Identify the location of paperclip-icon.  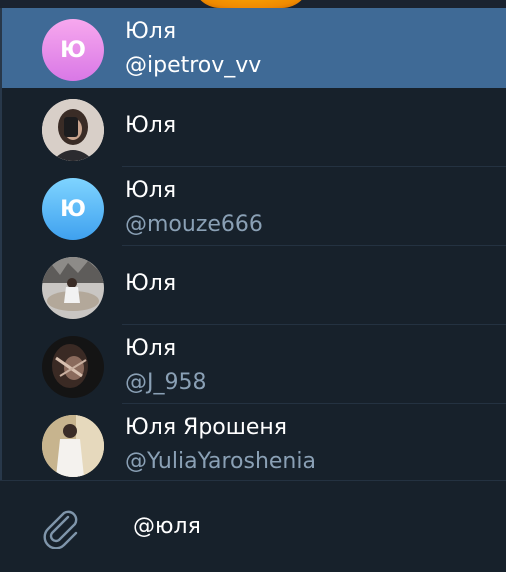
(60, 527).